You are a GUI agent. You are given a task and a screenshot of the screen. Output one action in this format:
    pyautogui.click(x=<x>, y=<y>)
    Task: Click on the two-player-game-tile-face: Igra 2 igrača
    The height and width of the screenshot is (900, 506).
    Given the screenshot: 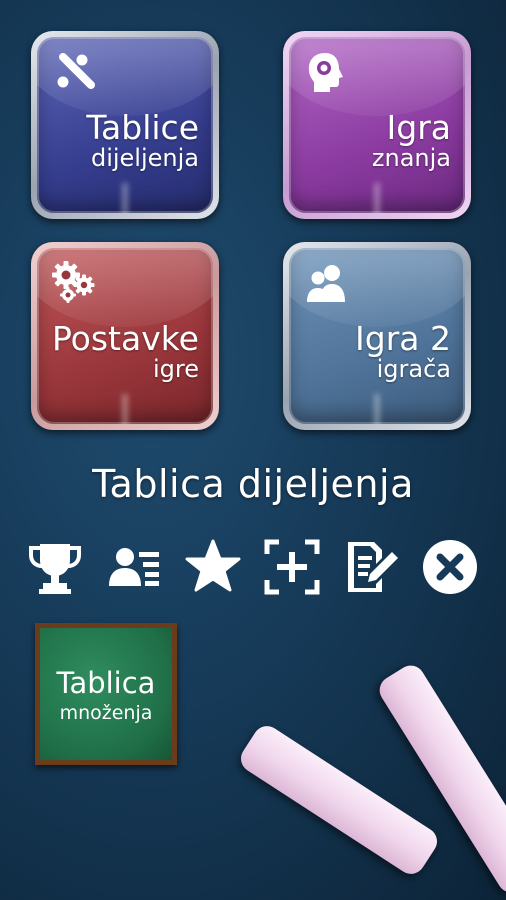 What is the action you would take?
    pyautogui.click(x=377, y=336)
    